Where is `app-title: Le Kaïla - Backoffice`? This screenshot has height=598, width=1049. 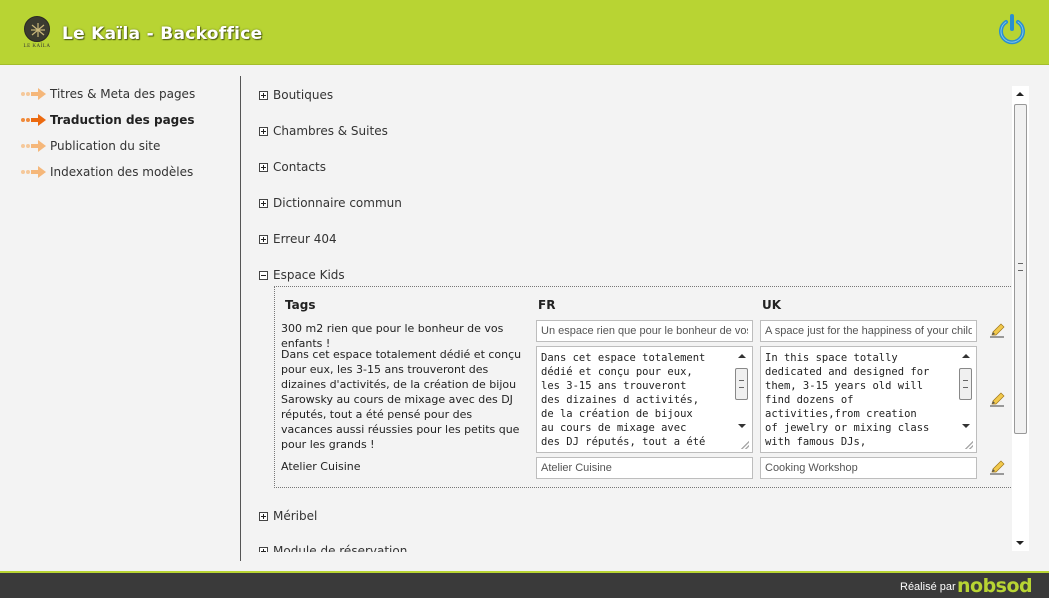 app-title: Le Kaïla - Backoffice is located at coordinates (162, 34).